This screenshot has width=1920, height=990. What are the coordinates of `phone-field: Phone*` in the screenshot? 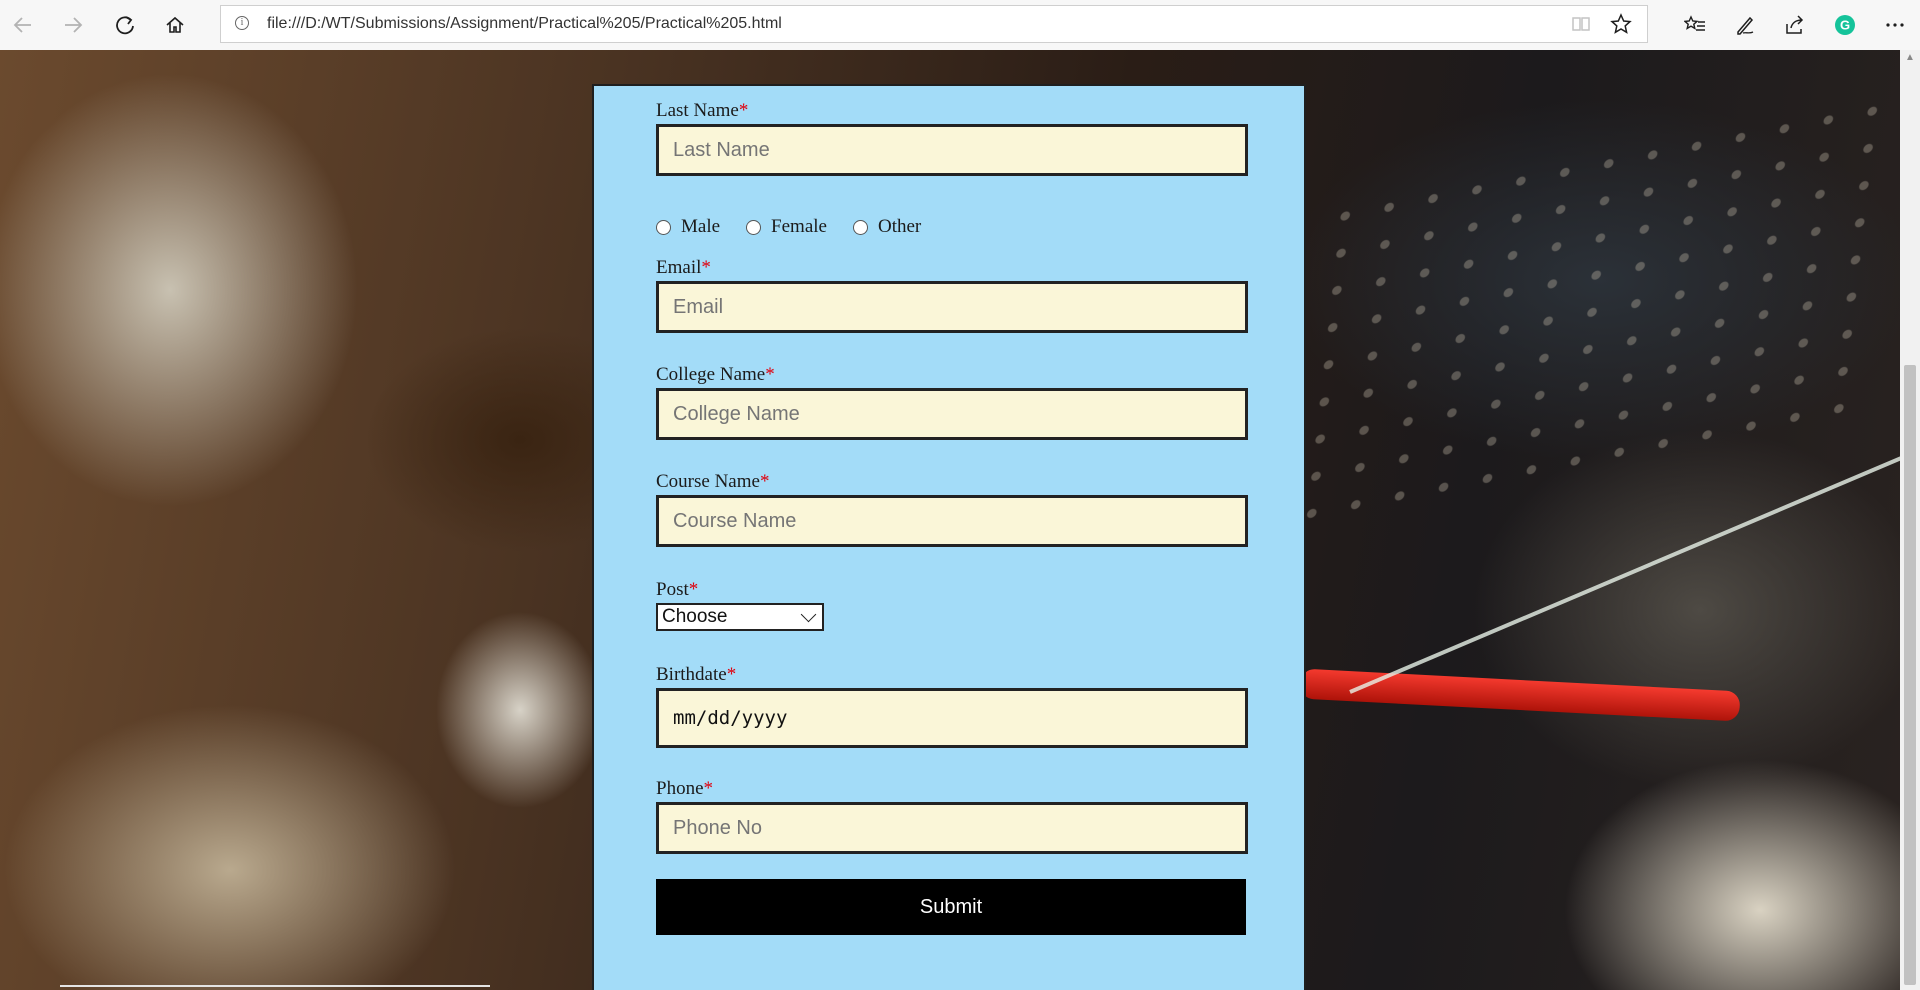 It's located at (952, 816).